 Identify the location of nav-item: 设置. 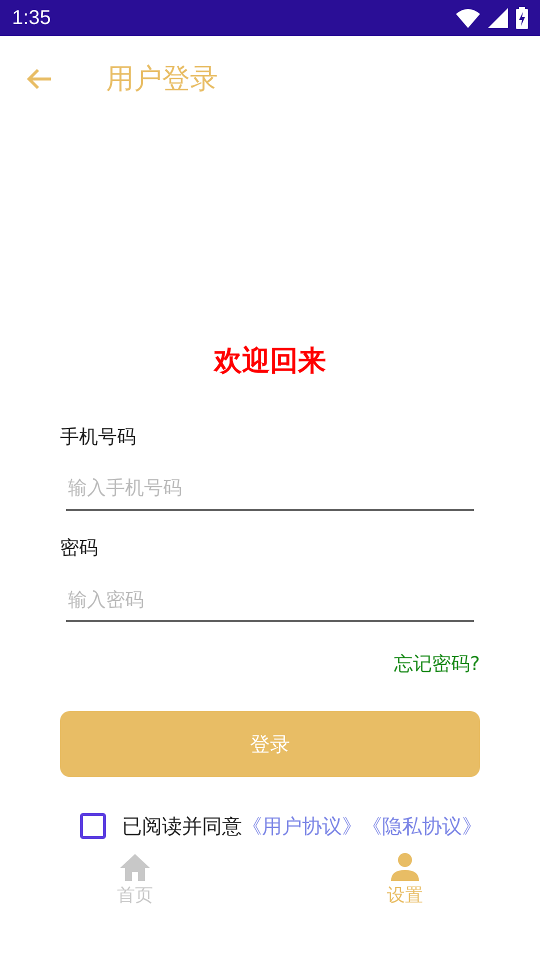
(405, 879).